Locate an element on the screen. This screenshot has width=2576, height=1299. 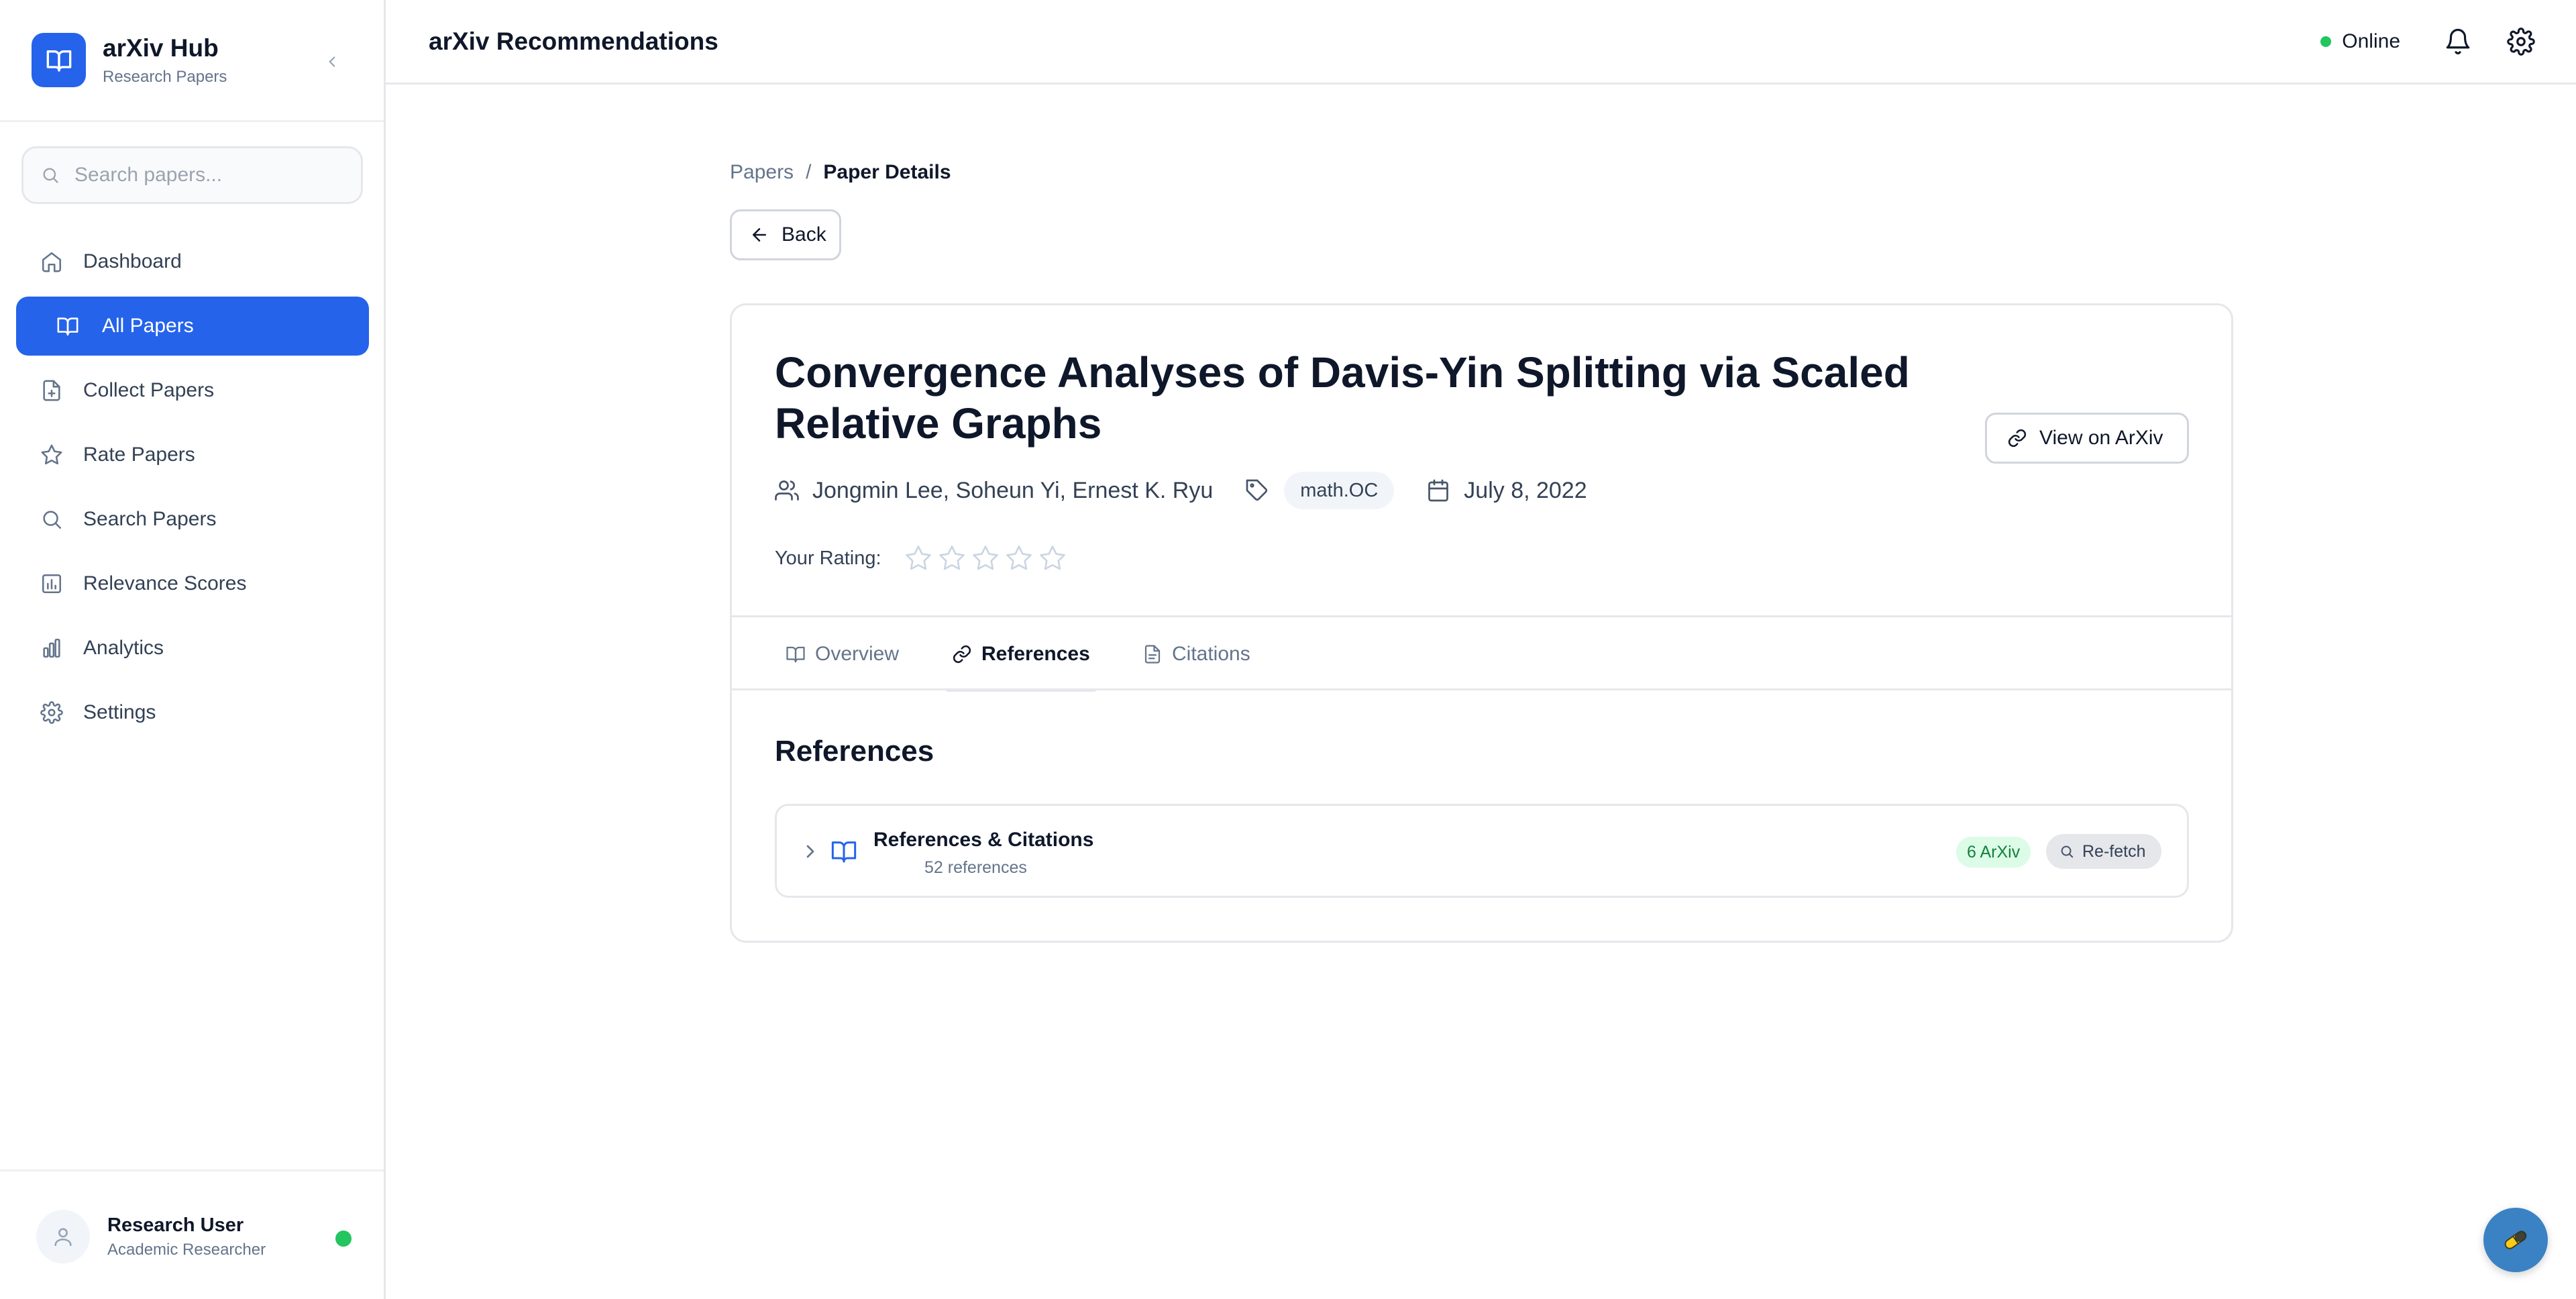
paper-date: July 8, 2022 is located at coordinates (1525, 490).